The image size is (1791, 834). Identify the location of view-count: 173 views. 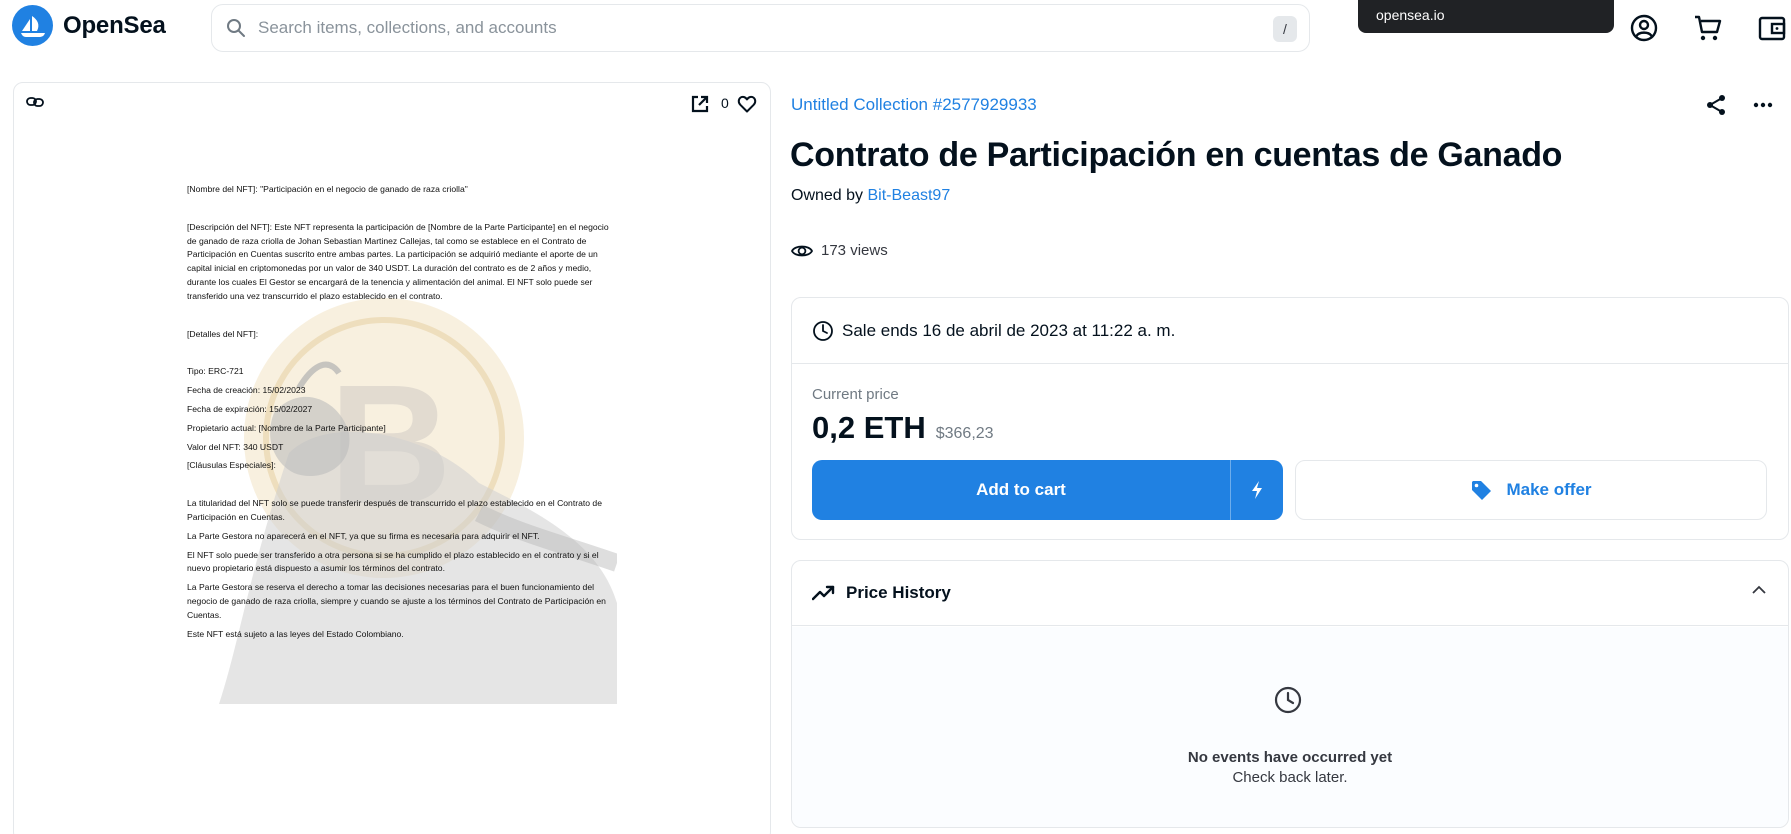
(839, 250).